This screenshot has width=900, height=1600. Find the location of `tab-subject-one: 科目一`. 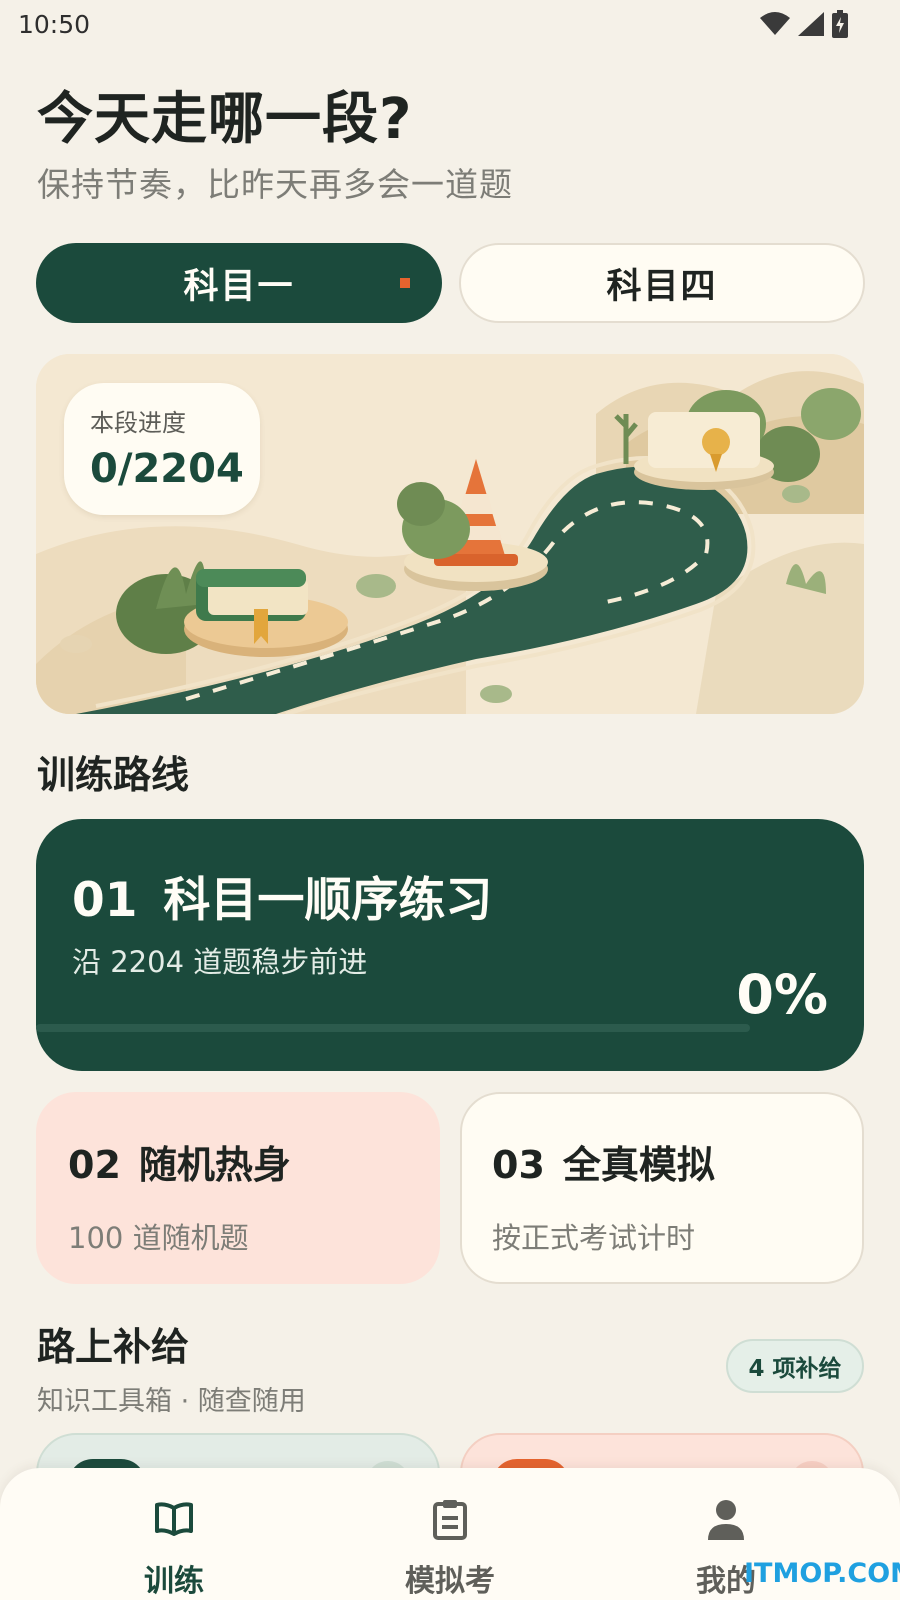

tab-subject-one: 科目一 is located at coordinates (239, 283).